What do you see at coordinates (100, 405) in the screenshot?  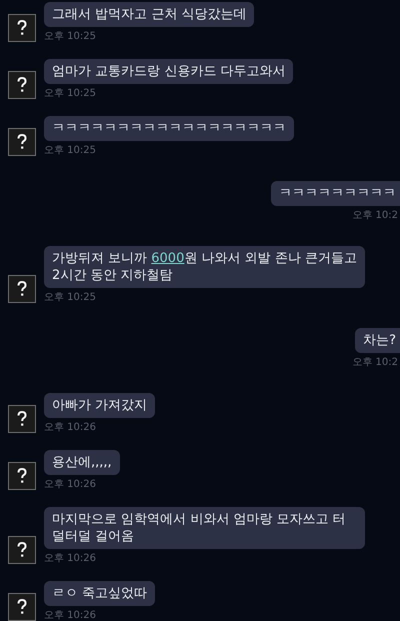 I see `message-bubble: 아빠가 가져갔지` at bounding box center [100, 405].